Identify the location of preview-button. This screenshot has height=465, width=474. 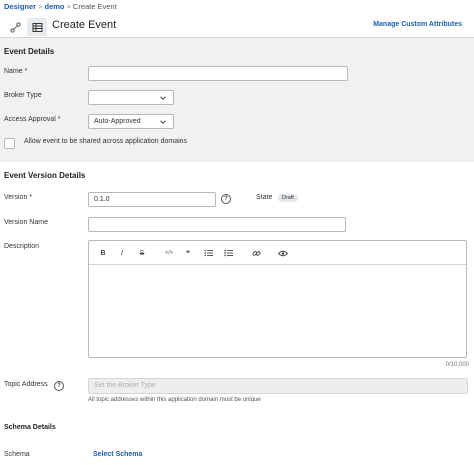
(283, 253).